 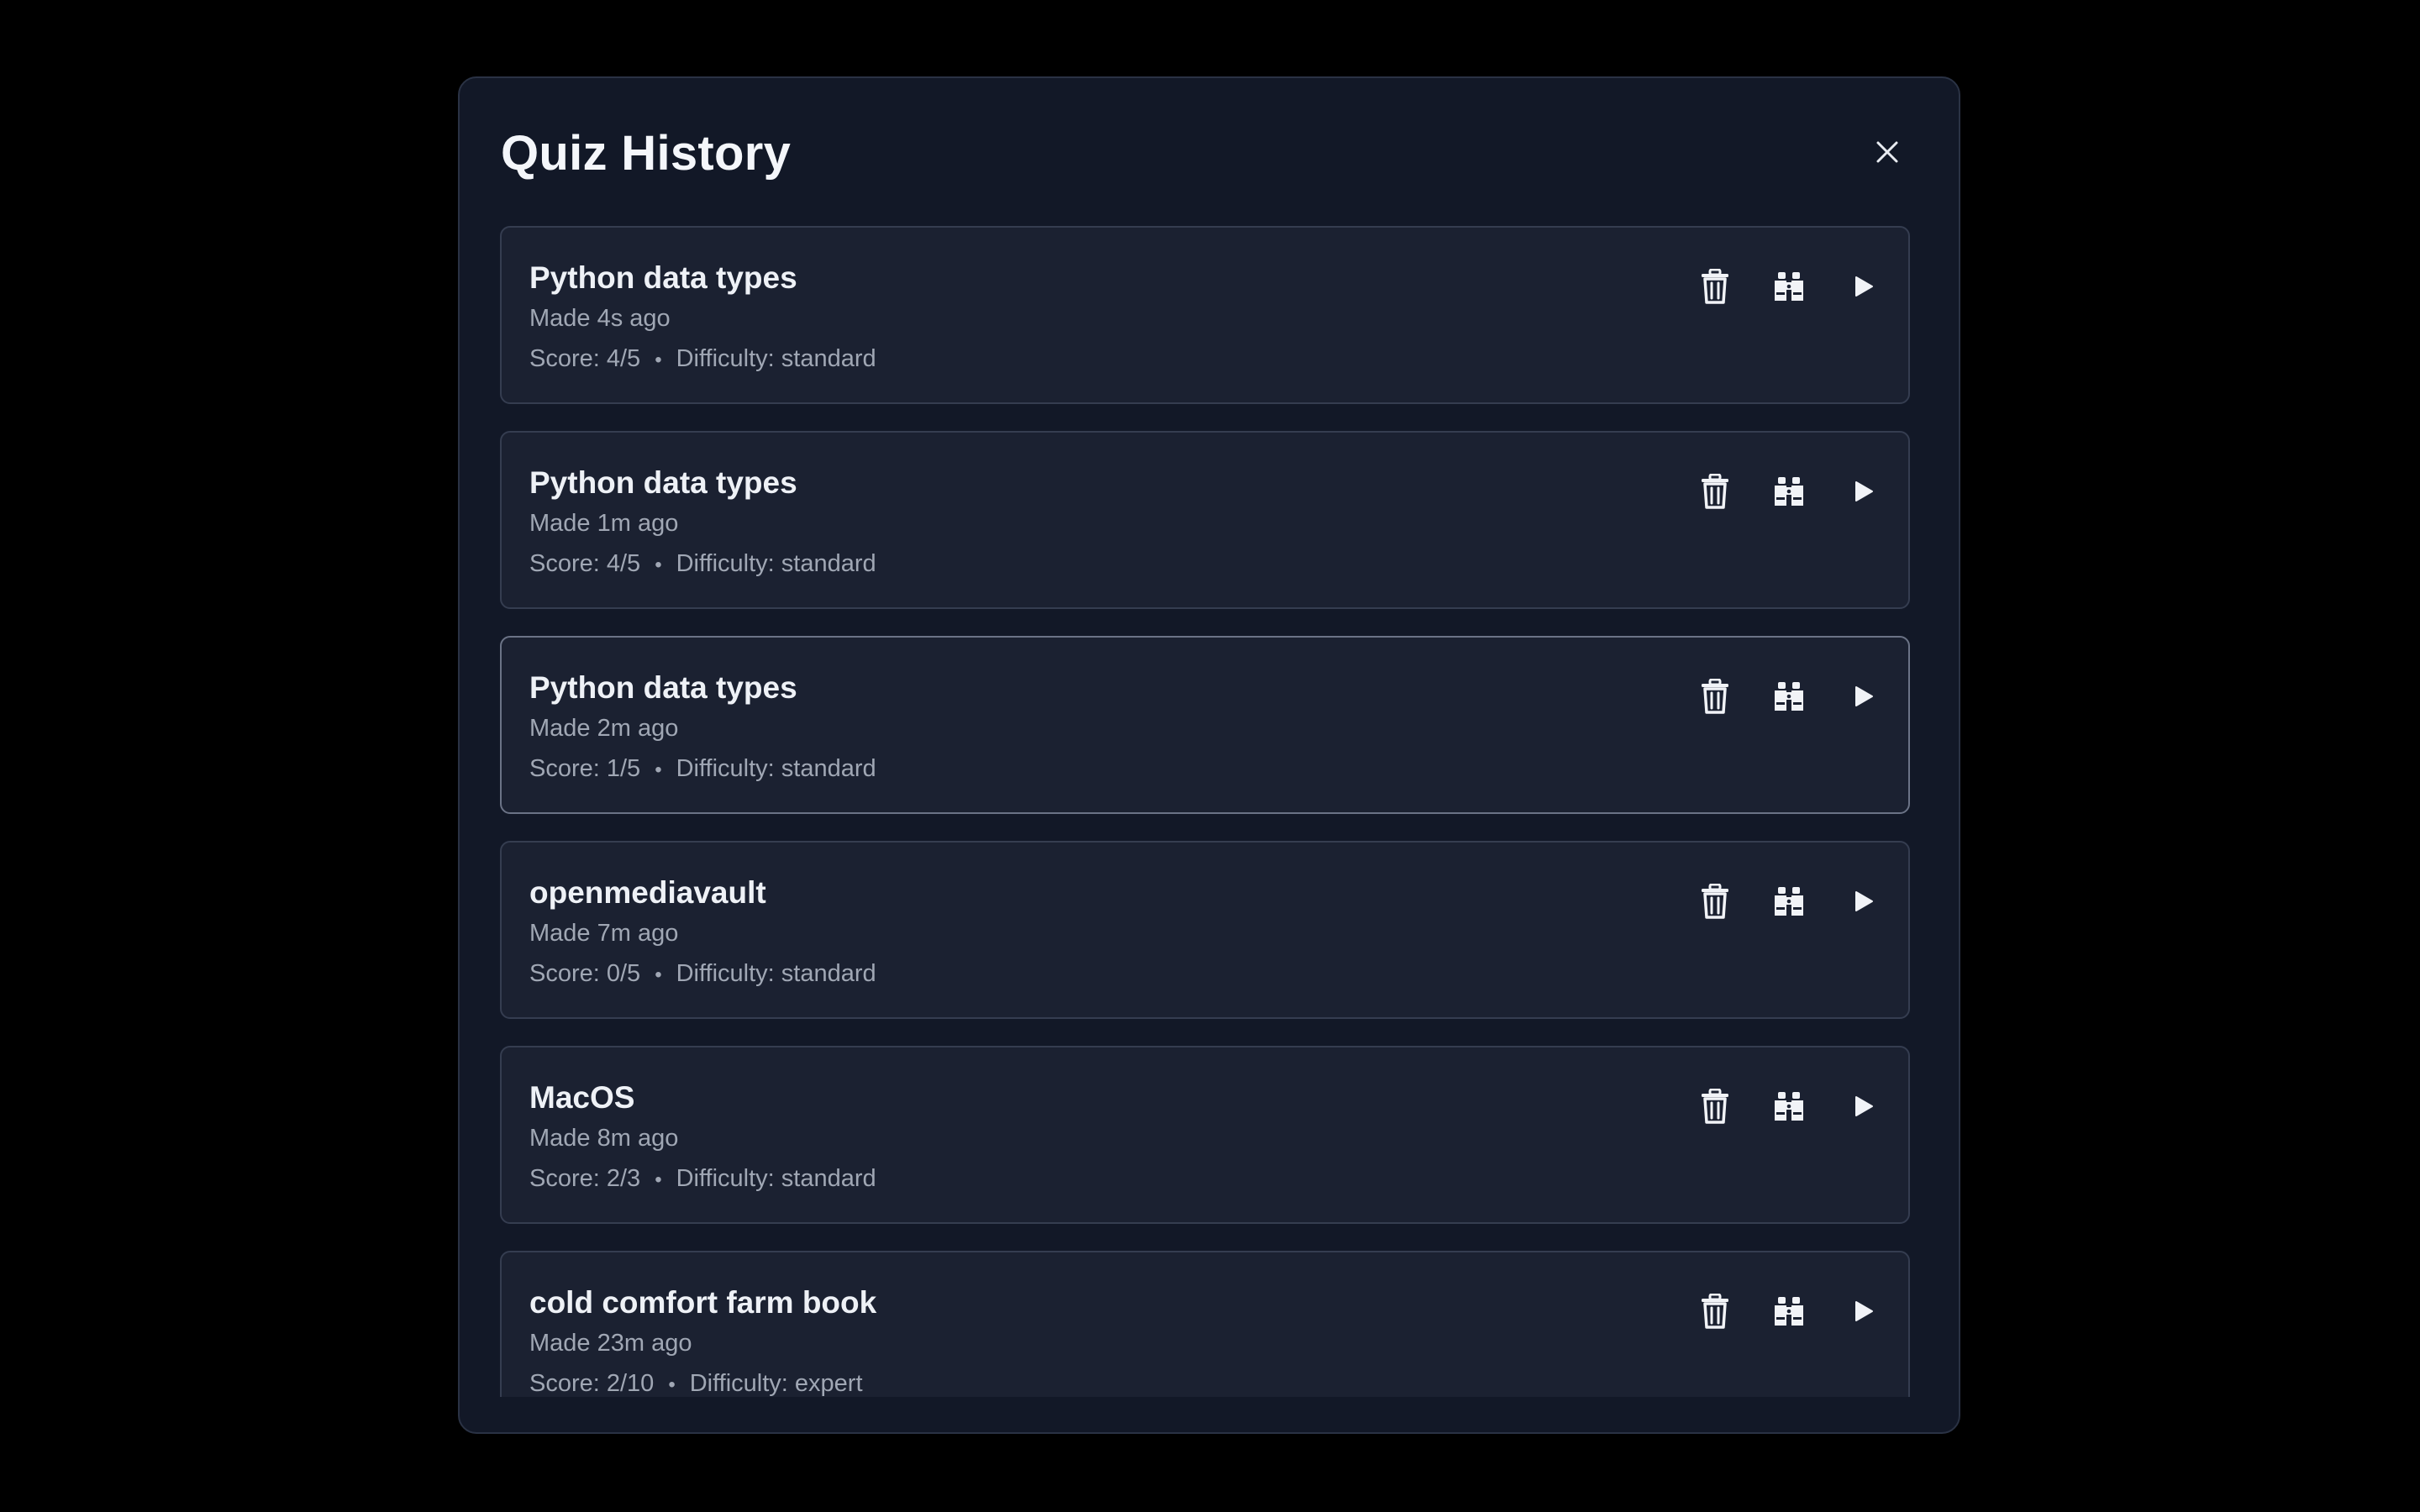 What do you see at coordinates (585, 973) in the screenshot?
I see `quiz-score: Score: 0/5` at bounding box center [585, 973].